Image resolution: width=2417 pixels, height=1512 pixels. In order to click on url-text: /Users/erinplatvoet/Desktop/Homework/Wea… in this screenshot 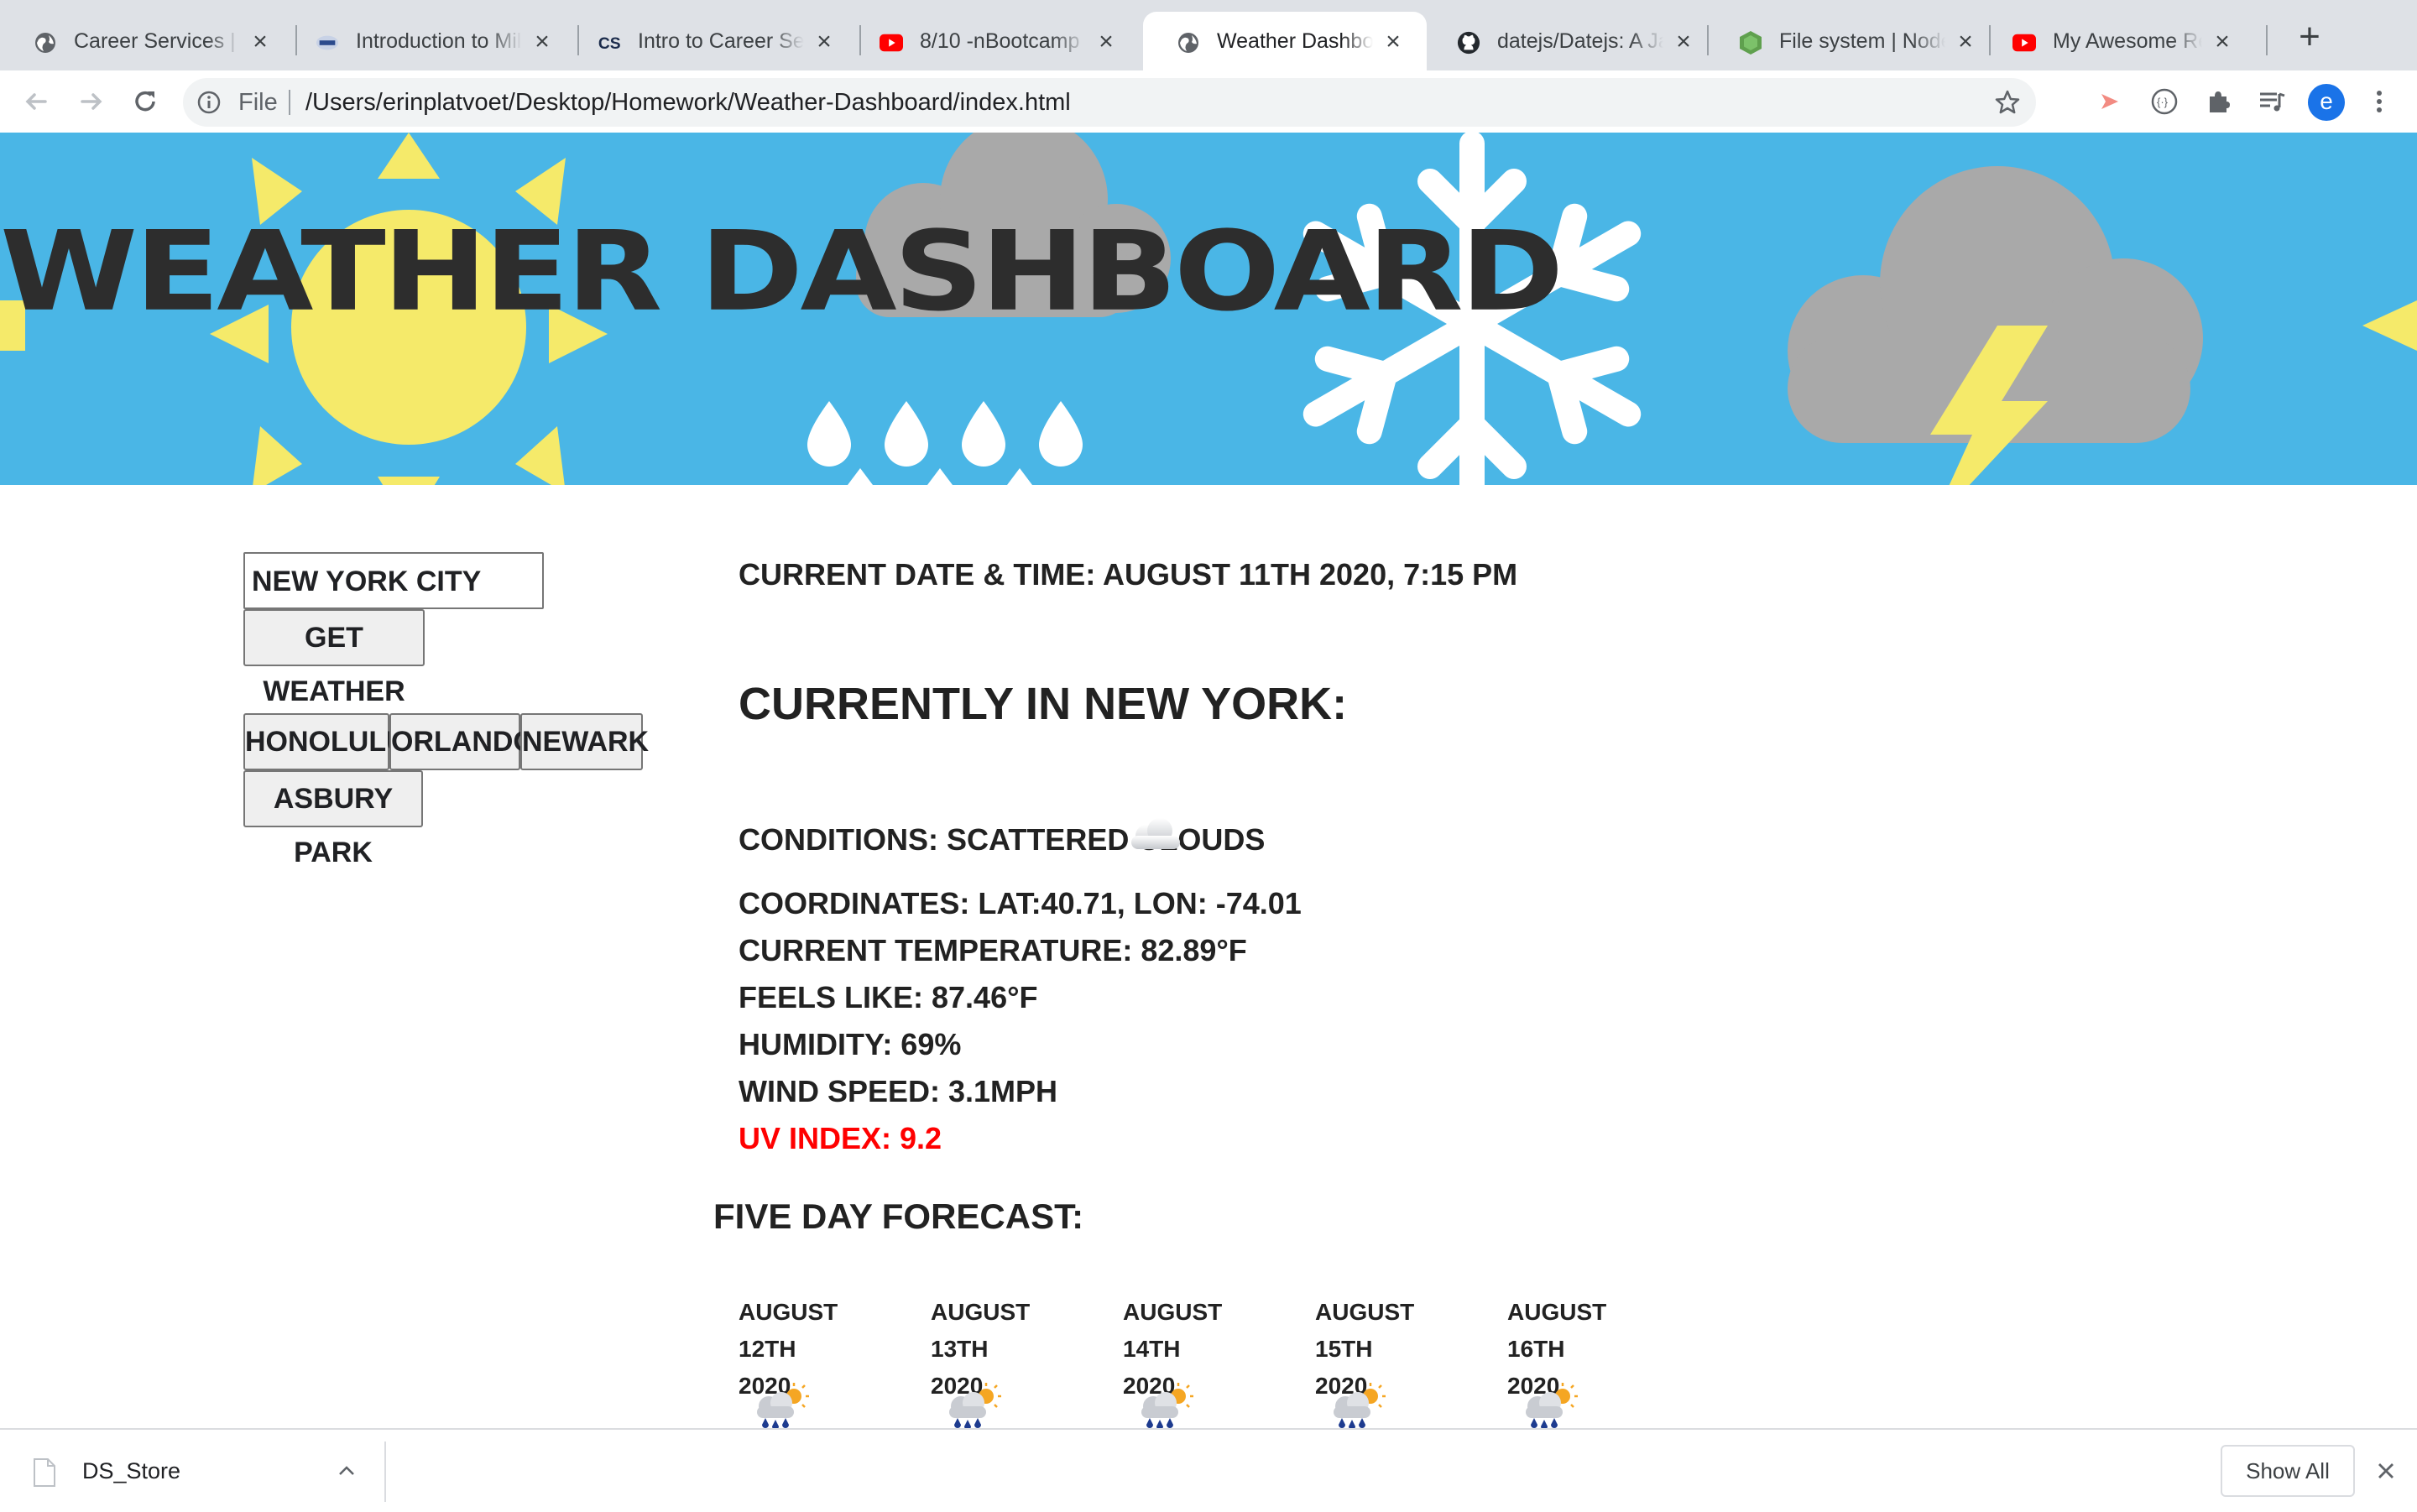, I will do `click(688, 103)`.